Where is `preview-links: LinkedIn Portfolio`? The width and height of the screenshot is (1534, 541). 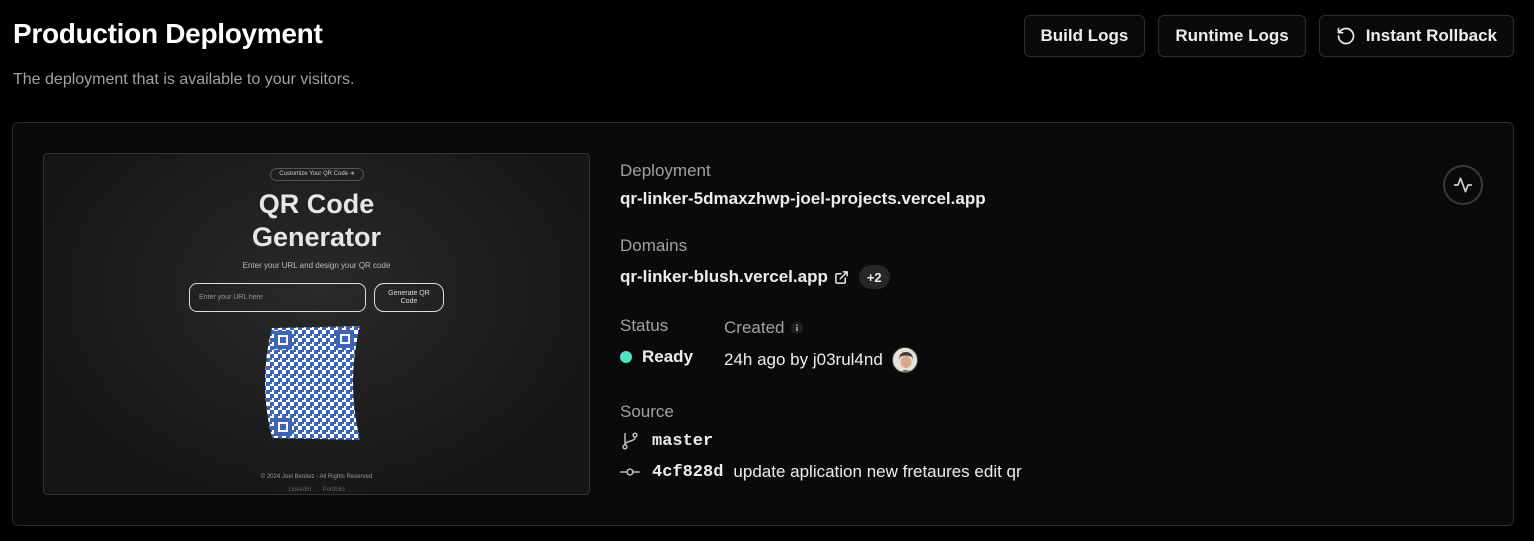 preview-links: LinkedIn Portfolio is located at coordinates (316, 490).